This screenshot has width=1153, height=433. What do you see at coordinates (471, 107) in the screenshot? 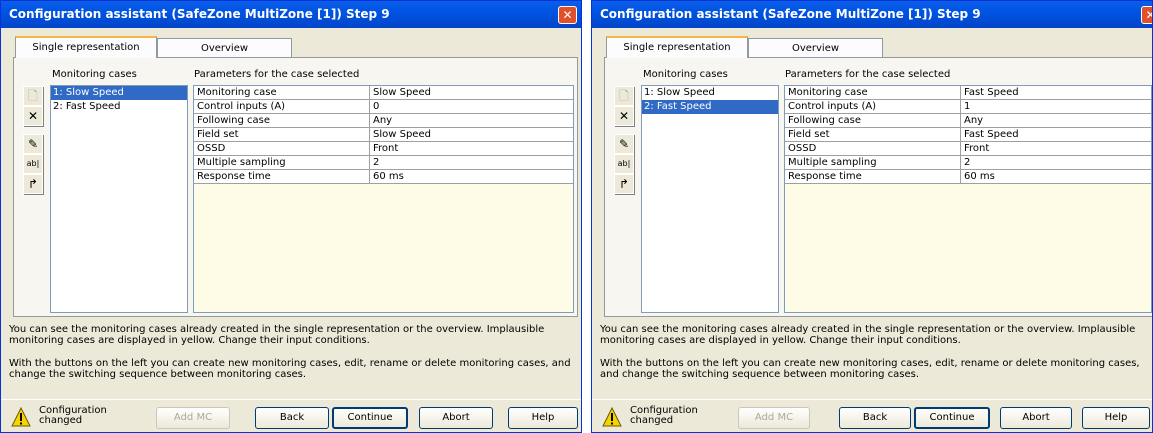
I see `param-value: 0` at bounding box center [471, 107].